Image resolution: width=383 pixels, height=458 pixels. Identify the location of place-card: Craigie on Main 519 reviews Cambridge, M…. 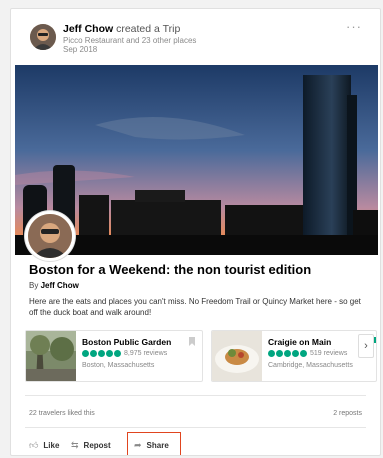
(294, 356).